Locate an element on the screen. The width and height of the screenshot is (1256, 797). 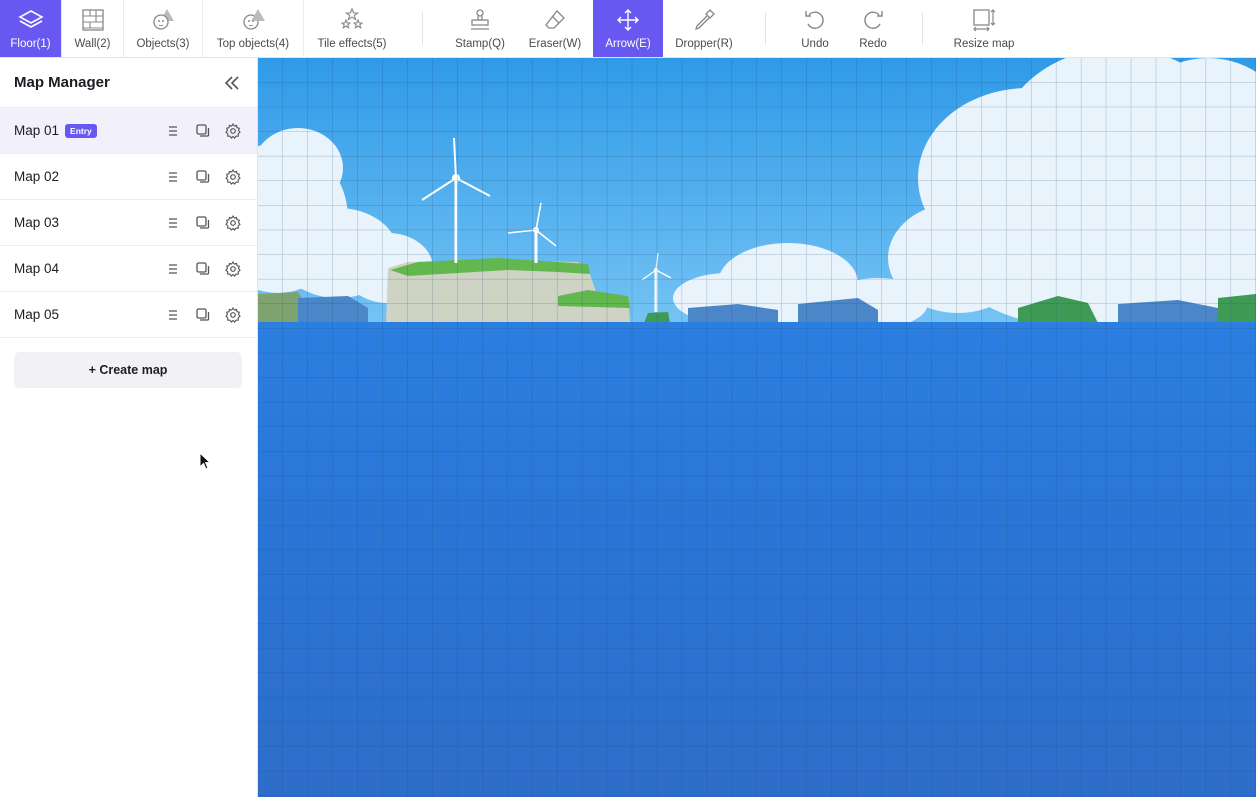
tool-dropper: Dropper(R) is located at coordinates (704, 28).